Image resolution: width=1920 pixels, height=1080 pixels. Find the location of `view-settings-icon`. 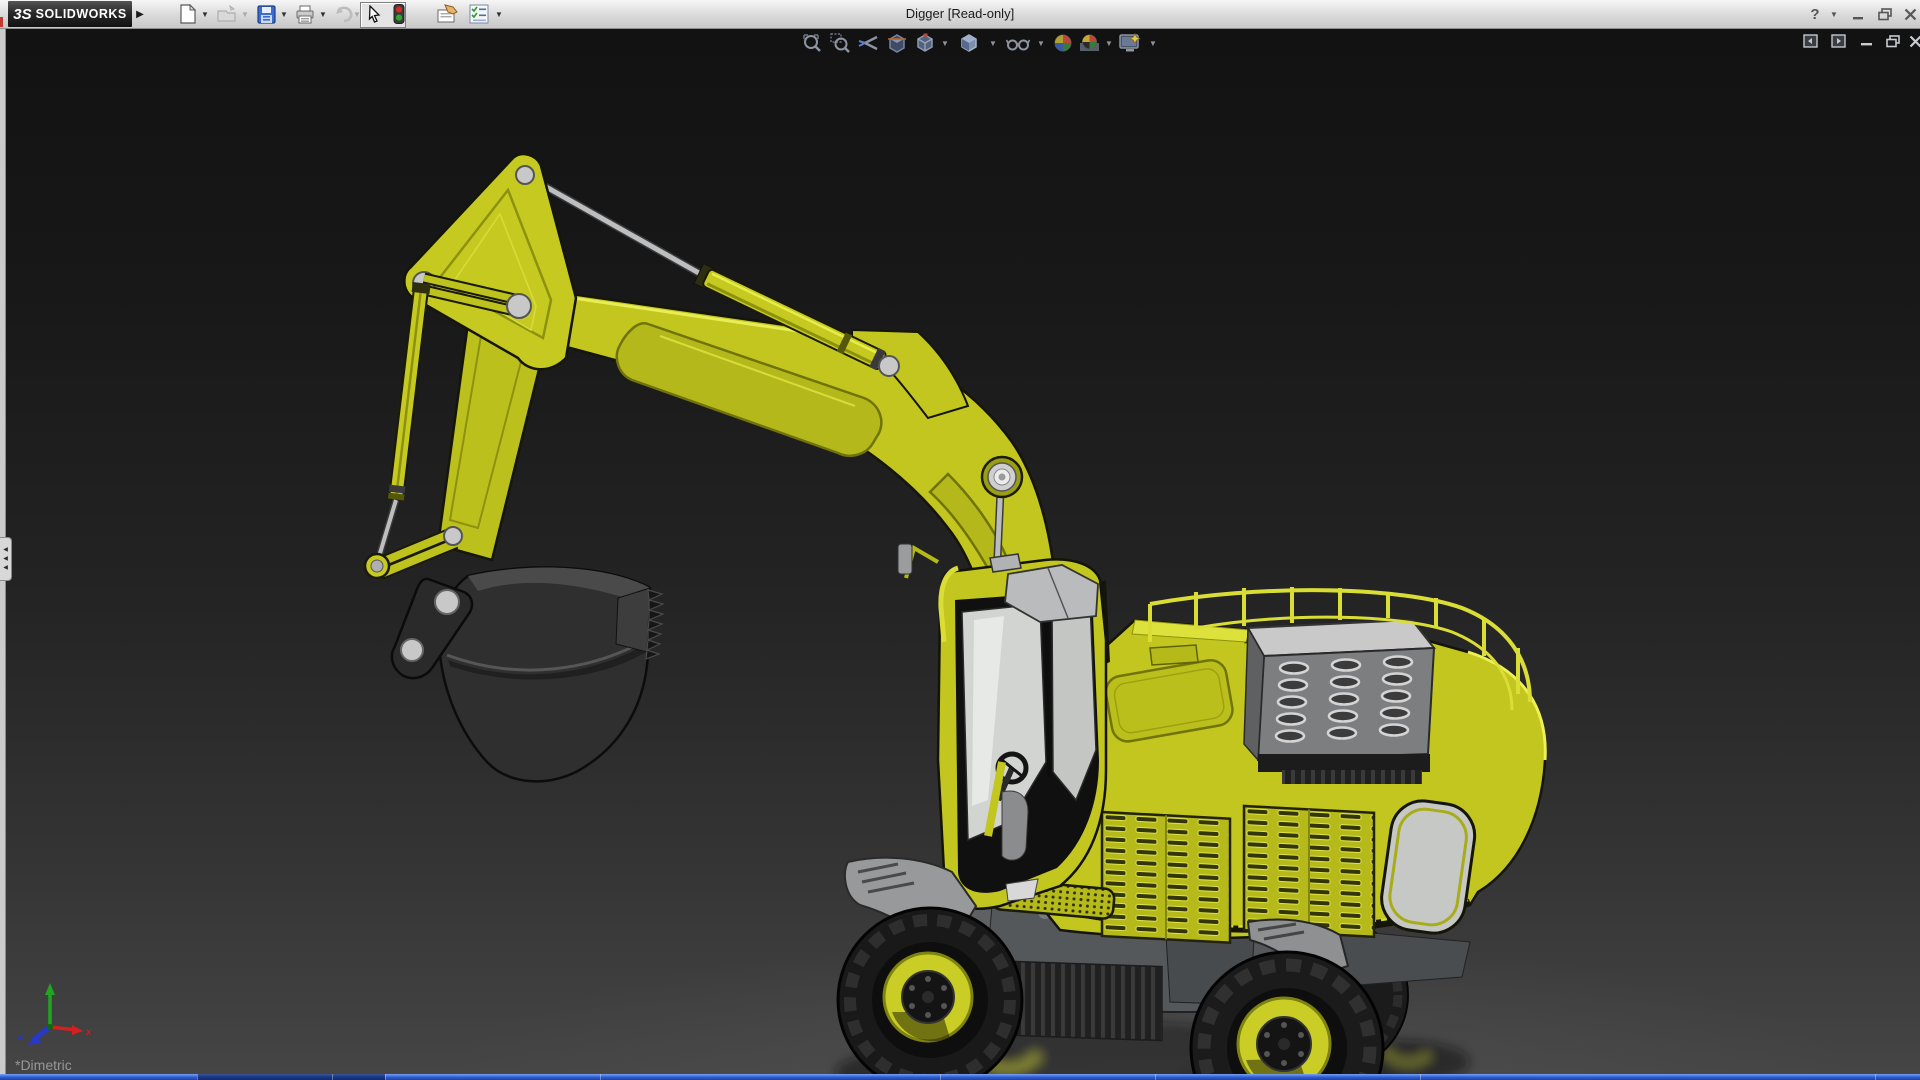

view-settings-icon is located at coordinates (1130, 42).